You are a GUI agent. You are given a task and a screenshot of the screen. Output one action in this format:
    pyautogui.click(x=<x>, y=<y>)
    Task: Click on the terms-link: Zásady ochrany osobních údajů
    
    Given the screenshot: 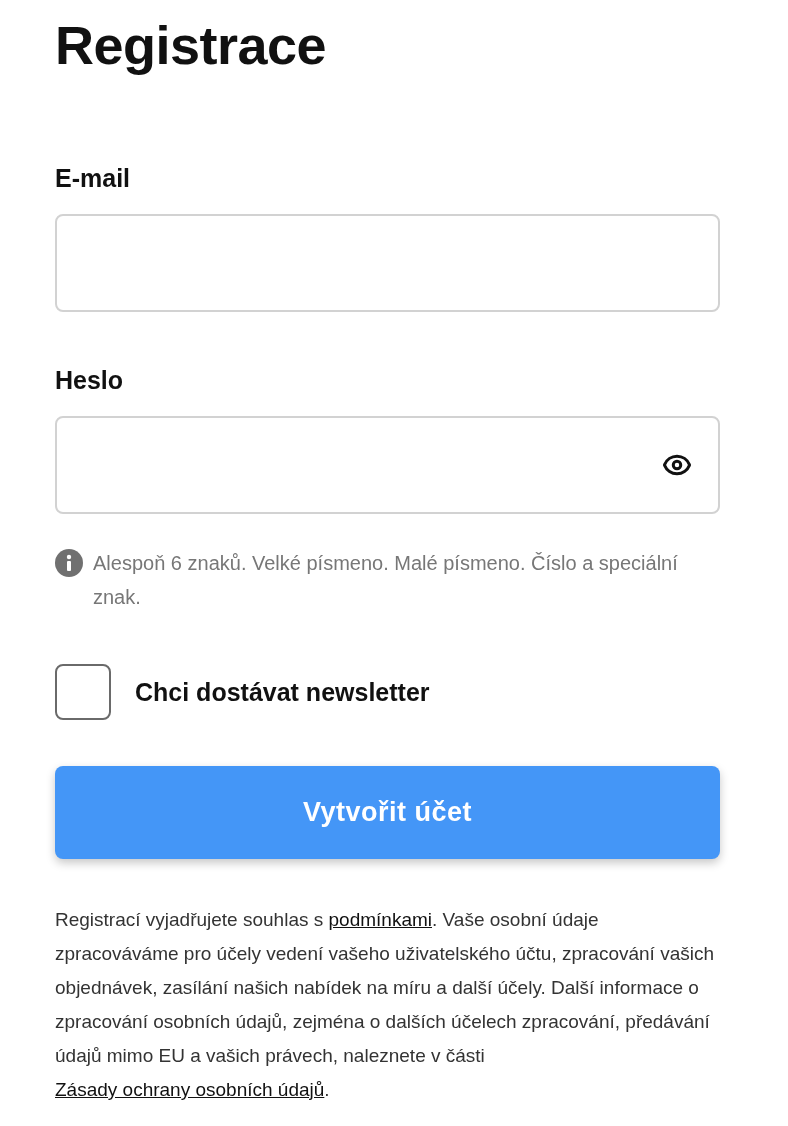 What is the action you would take?
    pyautogui.click(x=190, y=1089)
    